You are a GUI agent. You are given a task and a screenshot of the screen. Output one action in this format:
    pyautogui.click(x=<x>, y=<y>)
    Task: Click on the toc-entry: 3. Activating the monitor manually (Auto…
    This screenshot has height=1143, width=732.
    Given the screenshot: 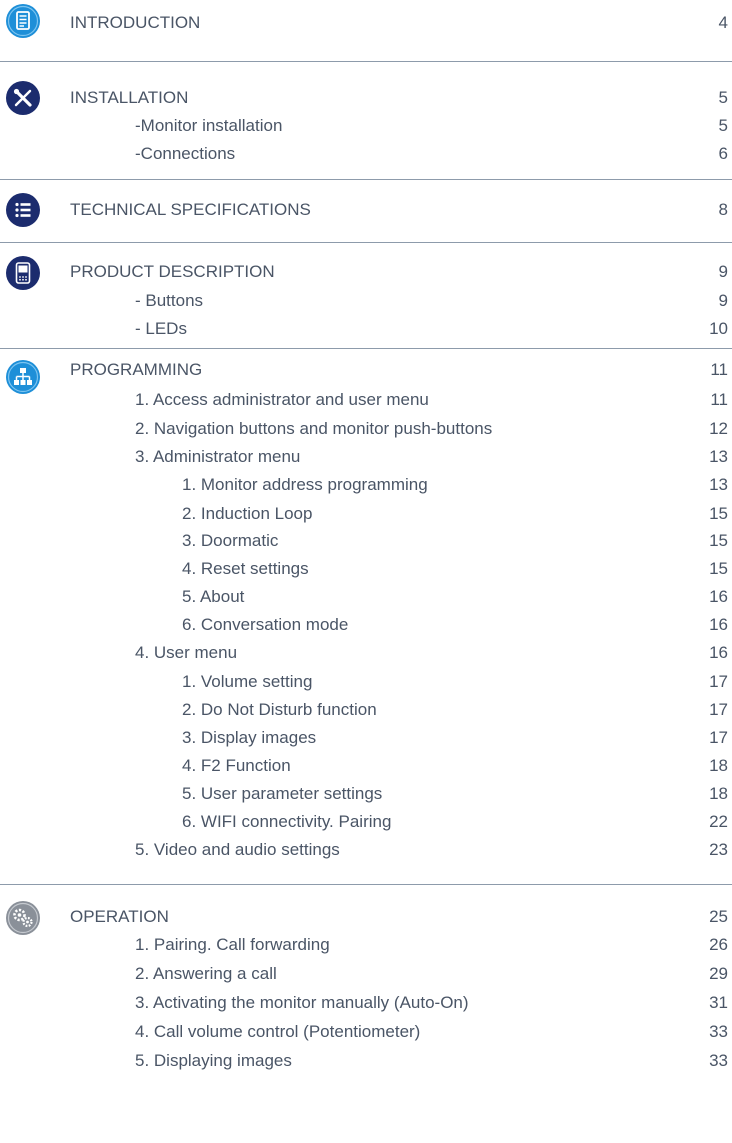 What is the action you would take?
    pyautogui.click(x=366, y=1003)
    